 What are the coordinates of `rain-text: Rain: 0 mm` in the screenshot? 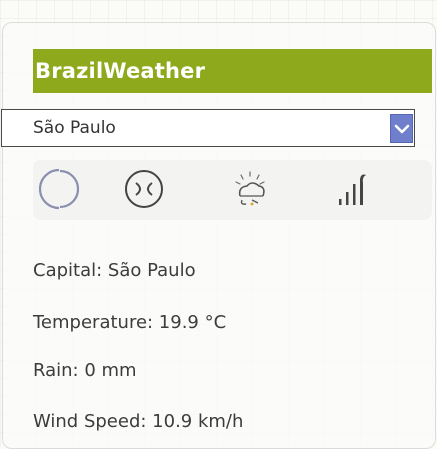 It's located at (85, 370).